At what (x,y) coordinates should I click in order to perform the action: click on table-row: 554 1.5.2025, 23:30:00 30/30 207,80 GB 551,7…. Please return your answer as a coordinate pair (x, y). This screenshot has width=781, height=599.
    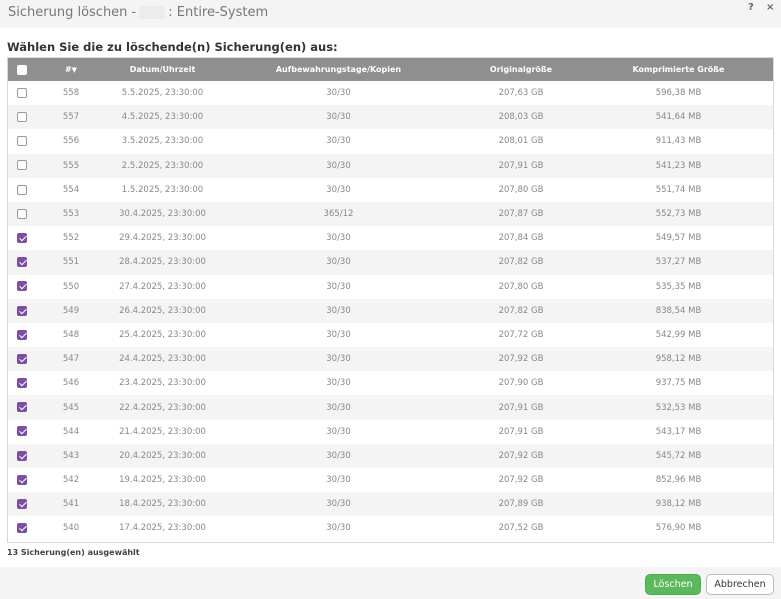
    Looking at the image, I should click on (390, 190).